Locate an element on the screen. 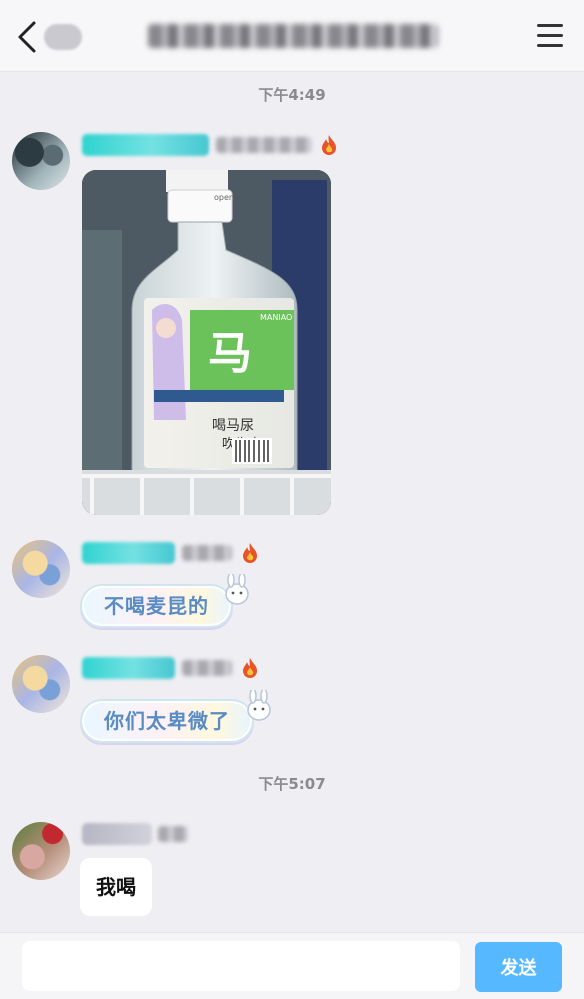 This screenshot has width=584, height=999. message-bubble: 我喝 is located at coordinates (116, 887).